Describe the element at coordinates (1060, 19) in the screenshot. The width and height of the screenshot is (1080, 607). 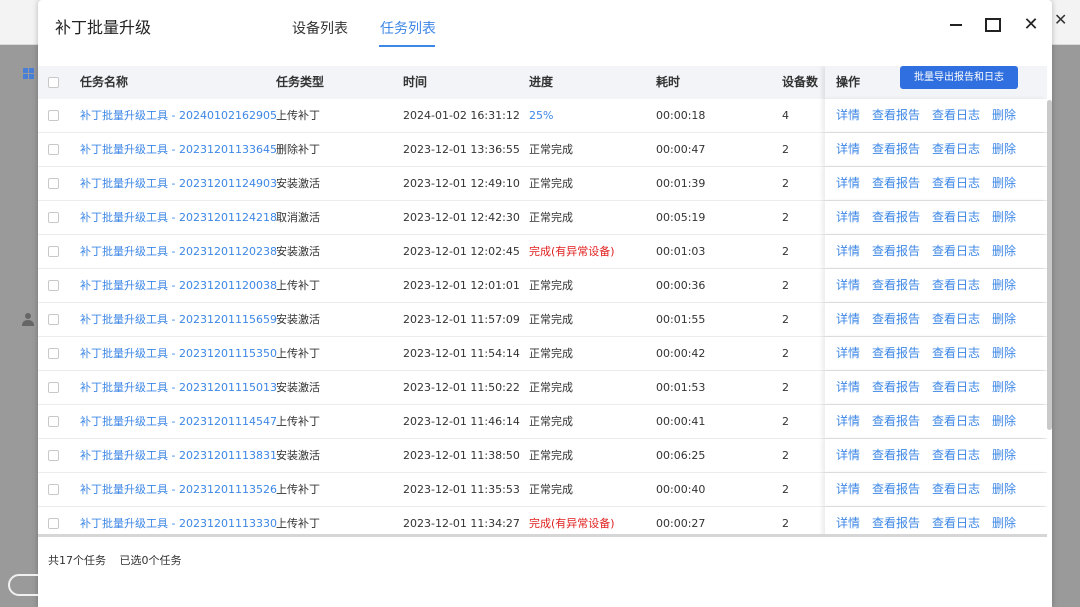
I see `background-close-icon: ✕` at that location.